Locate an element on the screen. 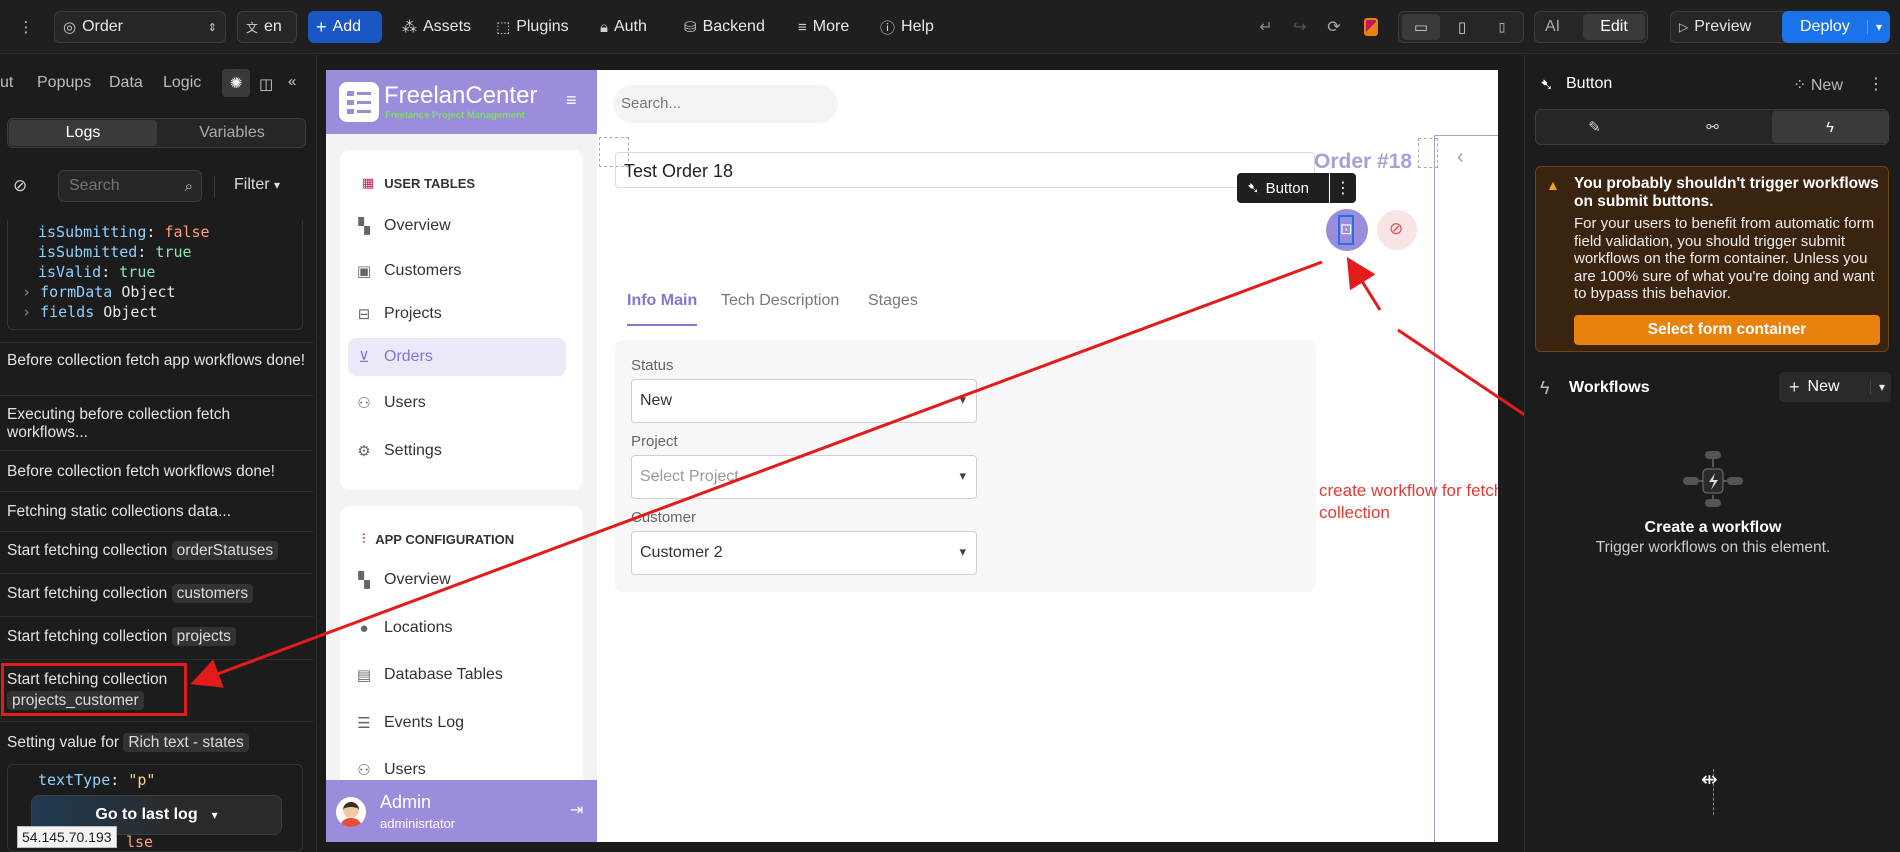  clear-logs-icon: ⊘ is located at coordinates (20, 186).